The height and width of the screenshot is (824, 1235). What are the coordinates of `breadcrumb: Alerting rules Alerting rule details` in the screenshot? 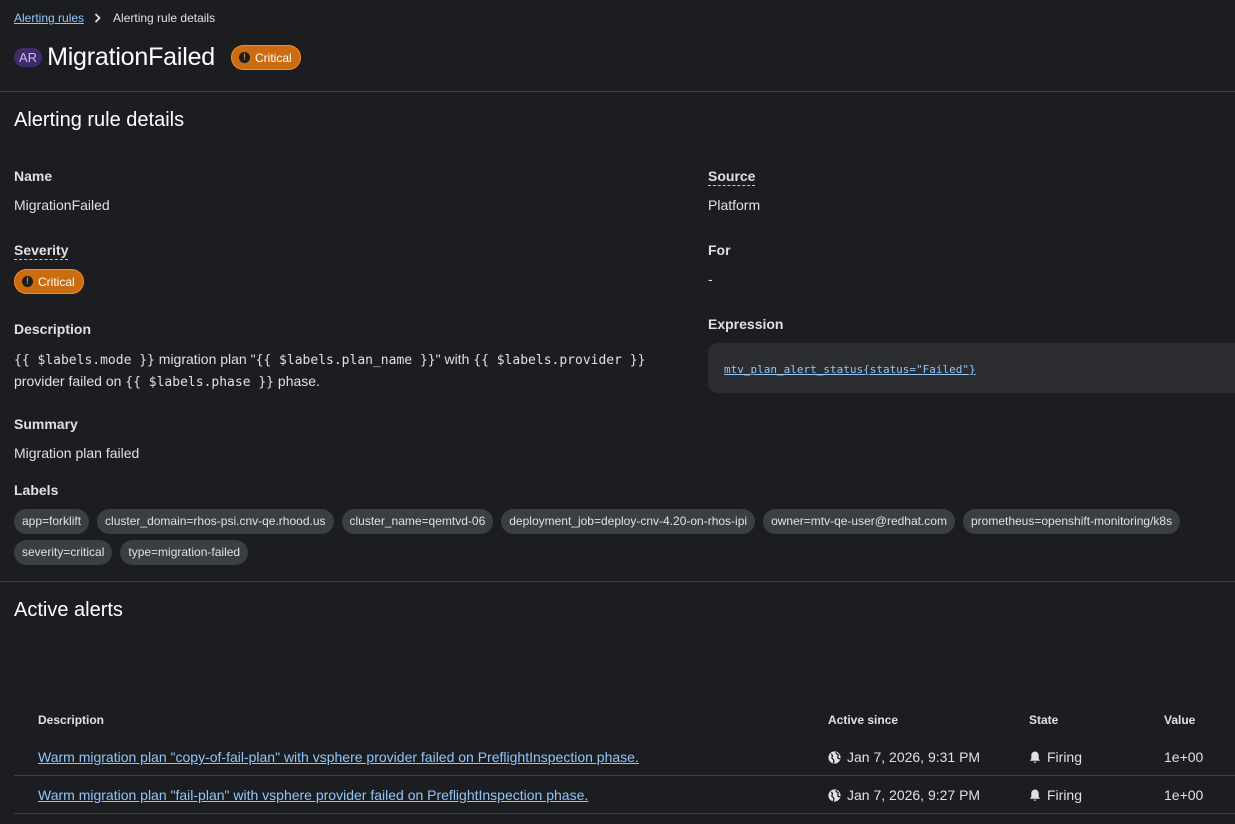 It's located at (114, 18).